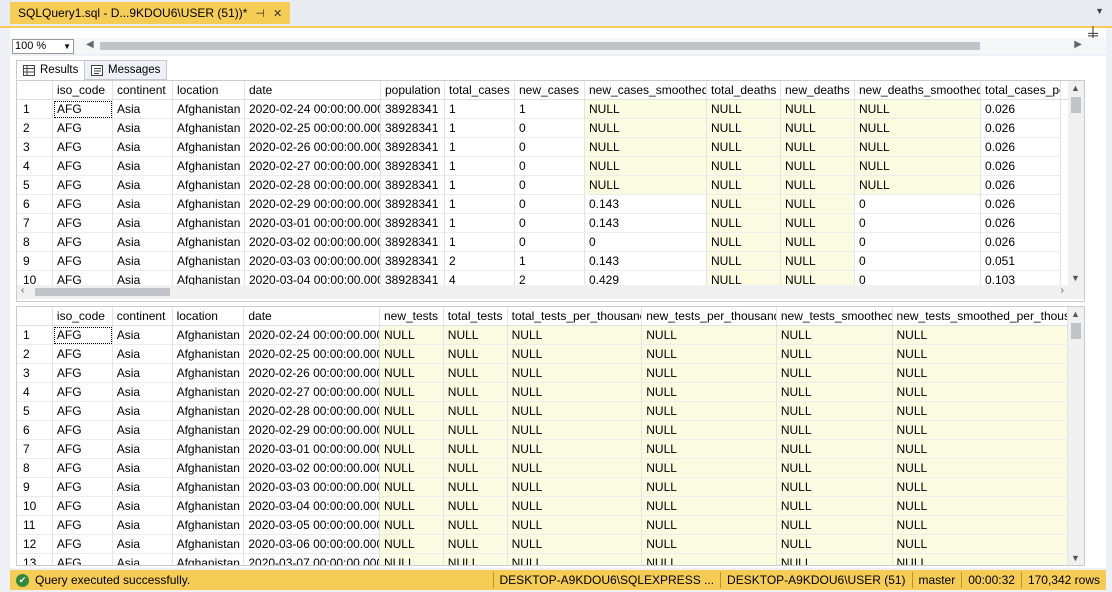  Describe the element at coordinates (313, 204) in the screenshot. I see `table-cell: 2020-02-29 00:00:00.000` at that location.